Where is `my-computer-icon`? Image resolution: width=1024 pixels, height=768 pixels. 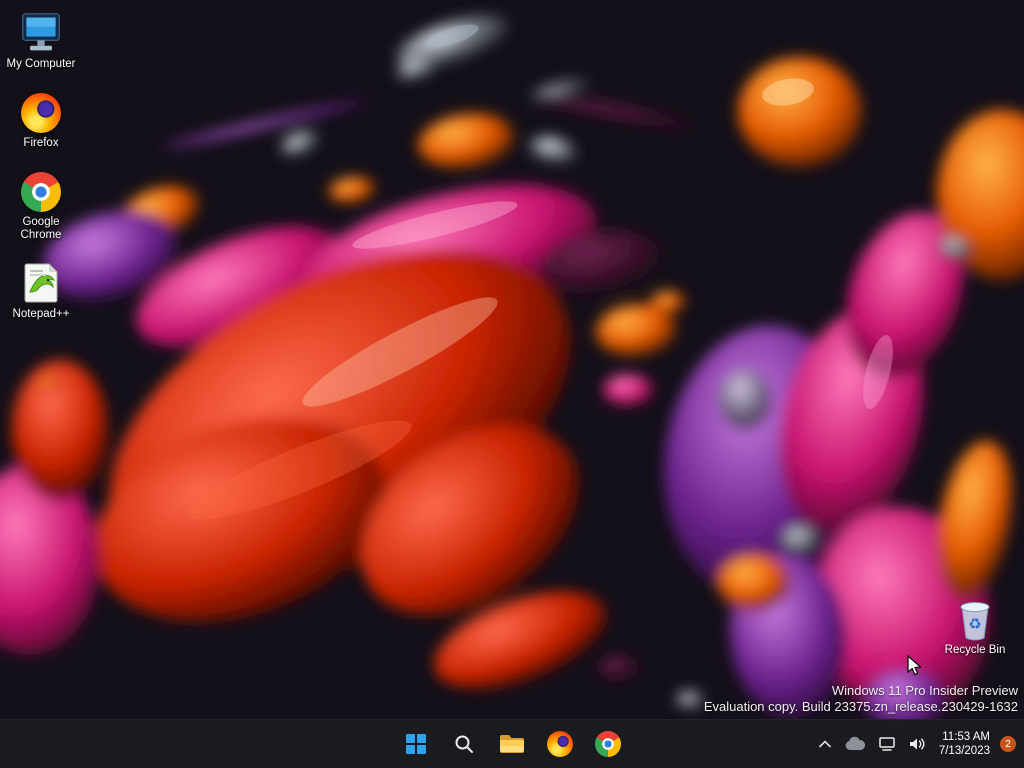 my-computer-icon is located at coordinates (41, 32).